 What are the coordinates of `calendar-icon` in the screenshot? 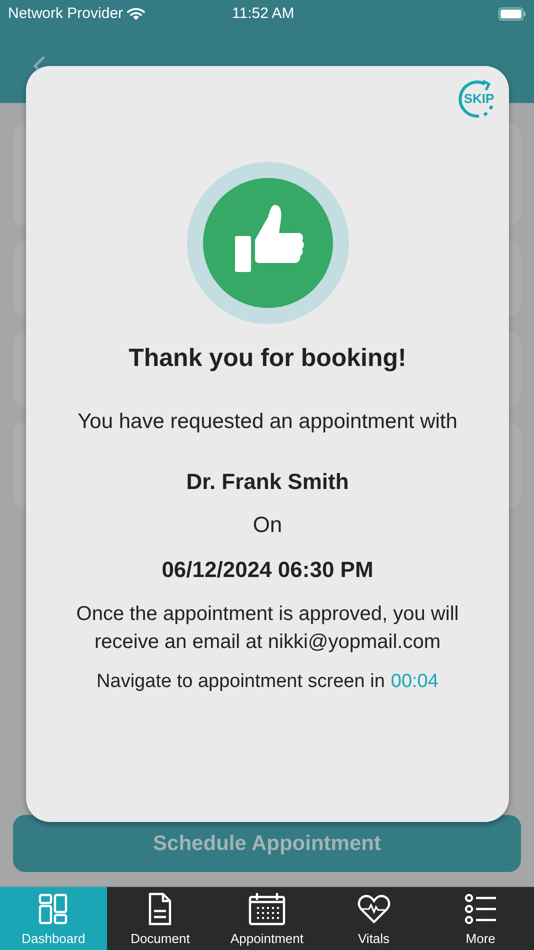 It's located at (266, 909).